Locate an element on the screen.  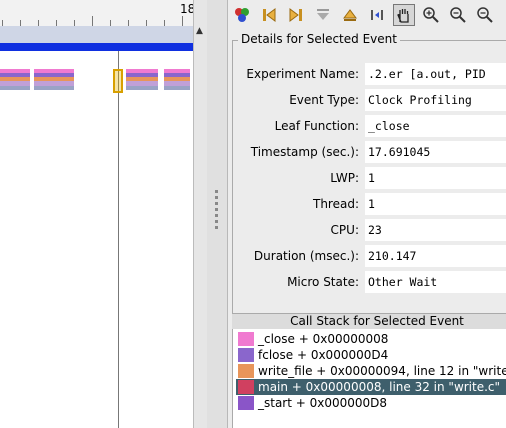
timeline-bar is located at coordinates (96, 34).